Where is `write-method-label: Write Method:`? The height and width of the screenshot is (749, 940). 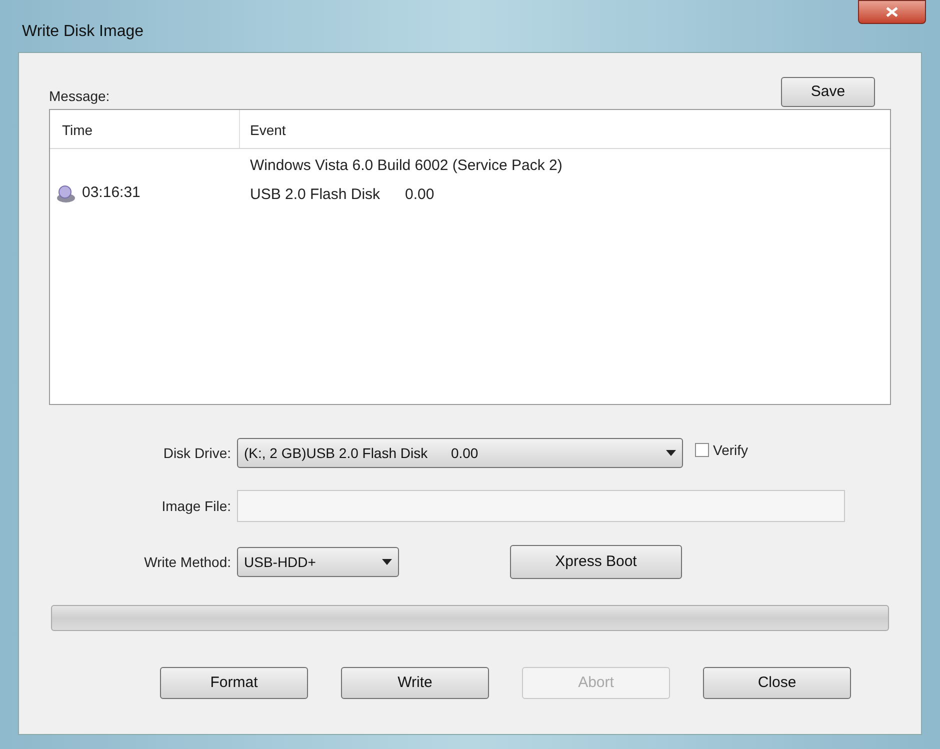
write-method-label: Write Method: is located at coordinates (187, 562).